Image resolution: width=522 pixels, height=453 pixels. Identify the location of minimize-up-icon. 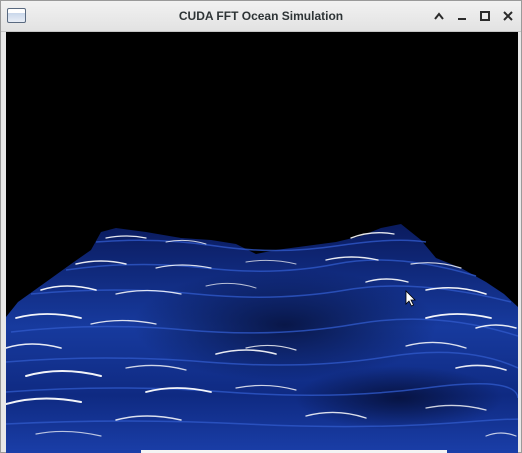
(439, 16).